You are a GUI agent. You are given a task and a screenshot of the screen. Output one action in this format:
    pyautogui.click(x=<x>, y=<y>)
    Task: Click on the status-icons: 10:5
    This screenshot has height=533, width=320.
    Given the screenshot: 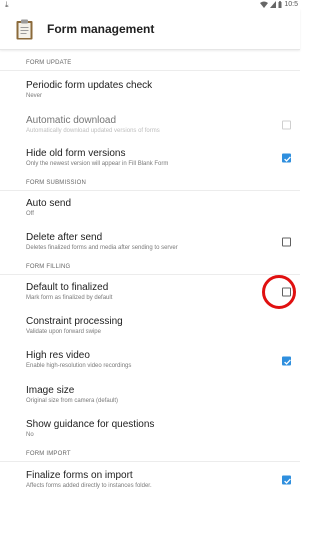 What is the action you would take?
    pyautogui.click(x=279, y=4)
    